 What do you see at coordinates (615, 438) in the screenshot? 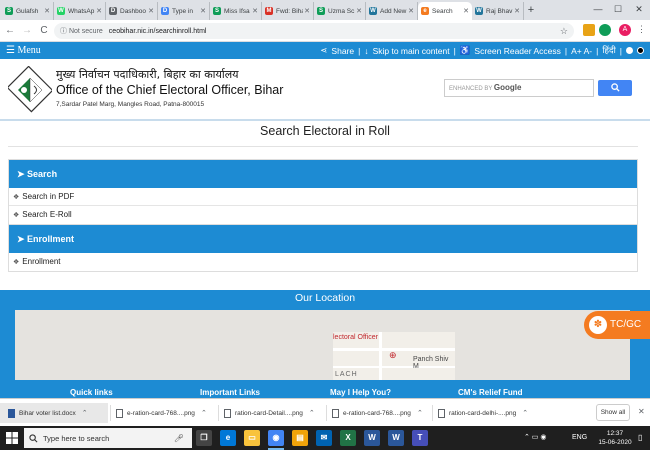
I see `taskbar-clock: 12:37 15-06-2020` at bounding box center [615, 438].